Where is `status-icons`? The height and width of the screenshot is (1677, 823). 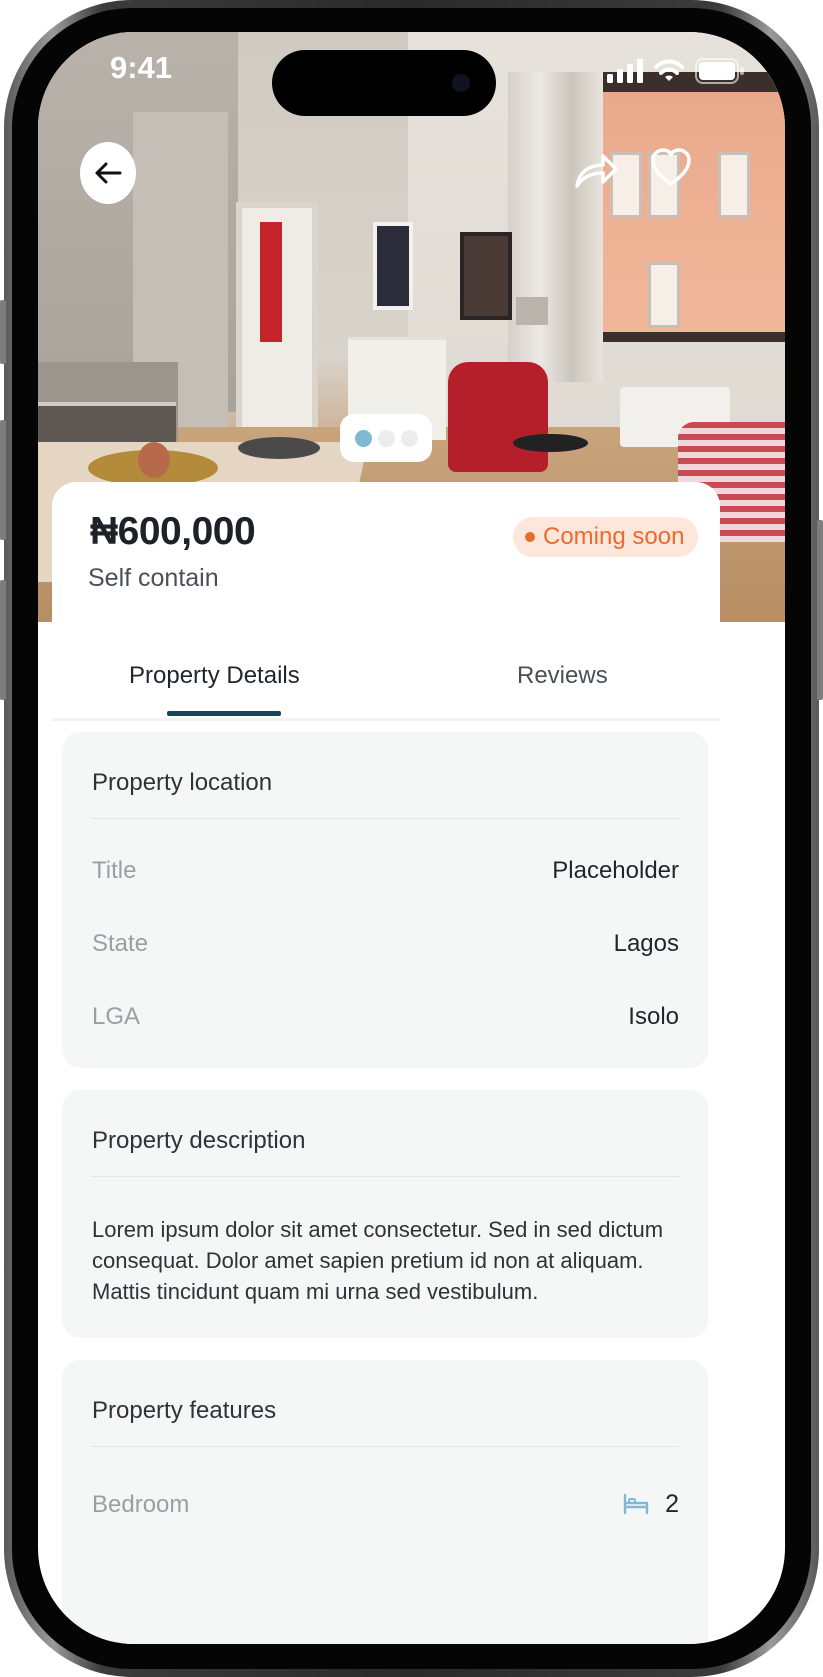 status-icons is located at coordinates (676, 71).